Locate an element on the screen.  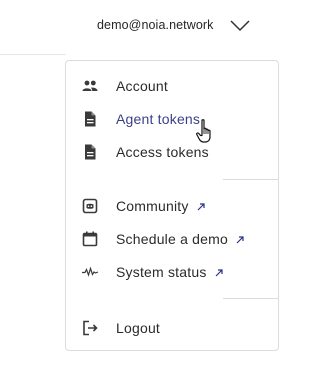
menu-item-system-status: System status is located at coordinates (172, 272).